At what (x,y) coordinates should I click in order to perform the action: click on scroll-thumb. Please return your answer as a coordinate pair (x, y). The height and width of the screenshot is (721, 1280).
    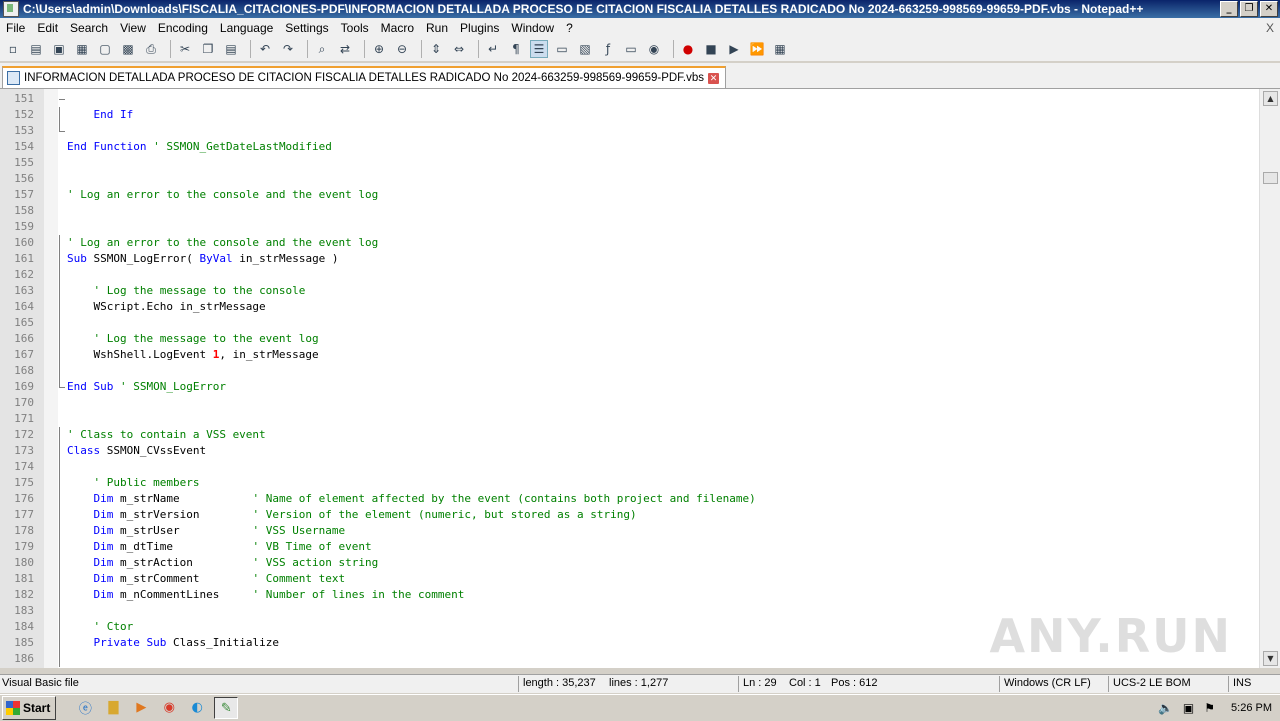
    Looking at the image, I should click on (1270, 178).